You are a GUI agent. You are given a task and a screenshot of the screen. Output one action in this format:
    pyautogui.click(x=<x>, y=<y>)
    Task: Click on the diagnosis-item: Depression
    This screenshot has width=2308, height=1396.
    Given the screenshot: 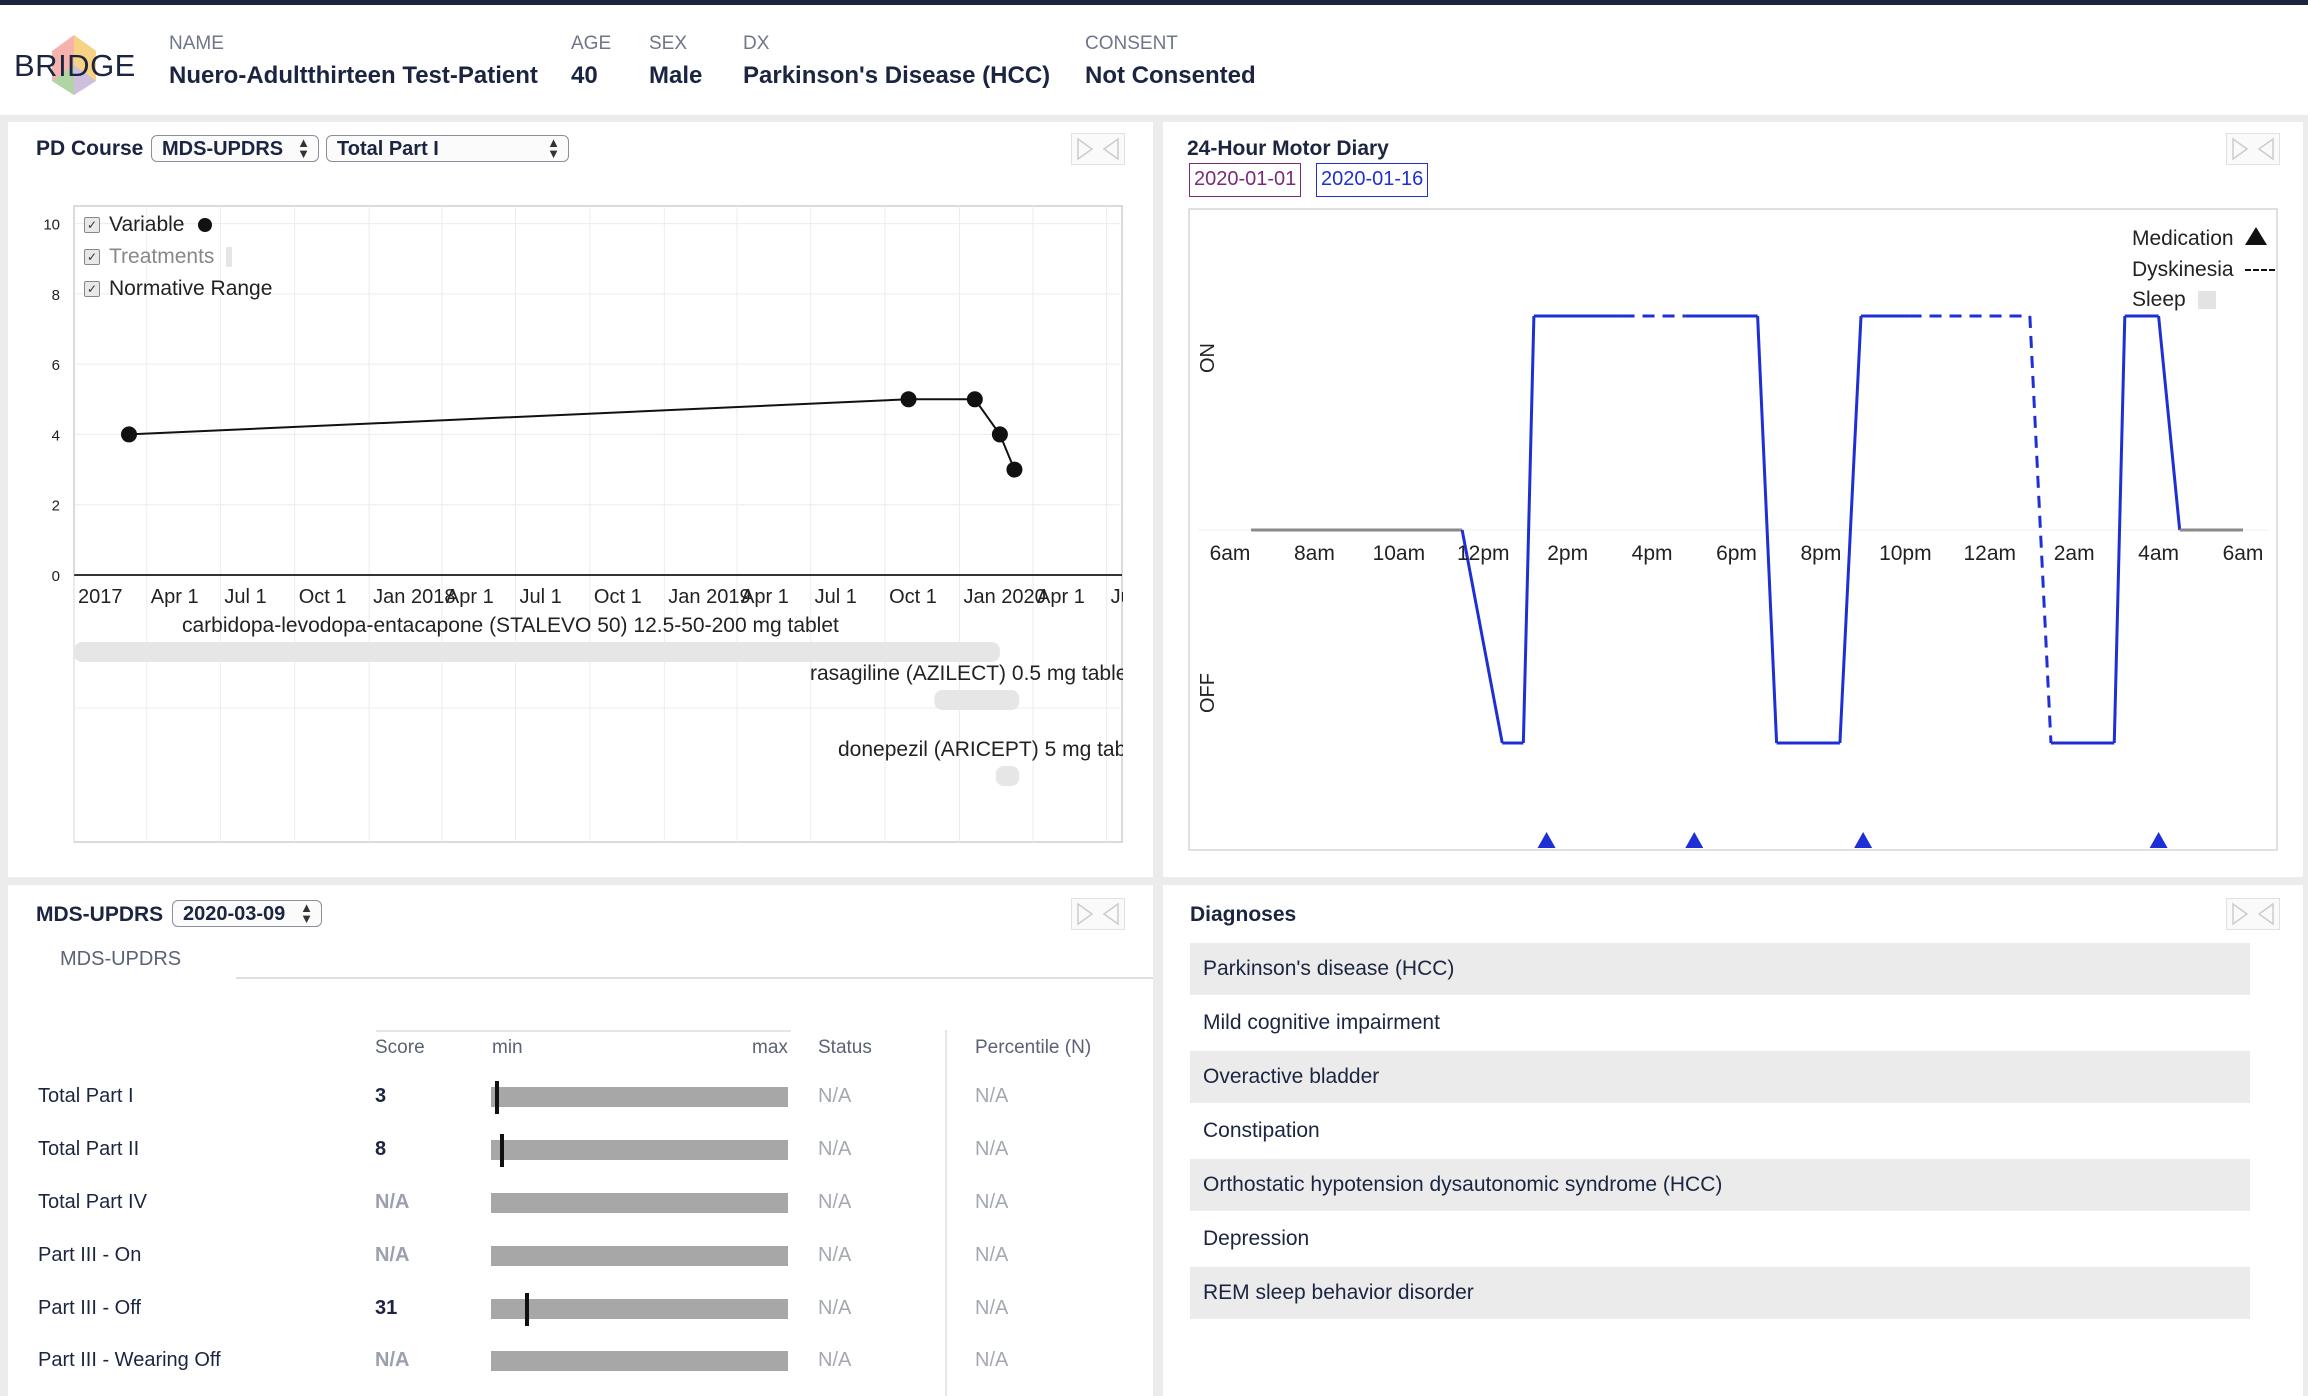 What is the action you would take?
    pyautogui.click(x=1720, y=1239)
    